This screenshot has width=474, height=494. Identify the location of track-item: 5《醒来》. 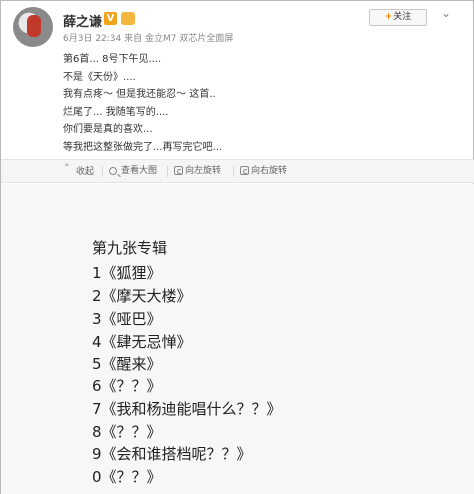
(127, 364).